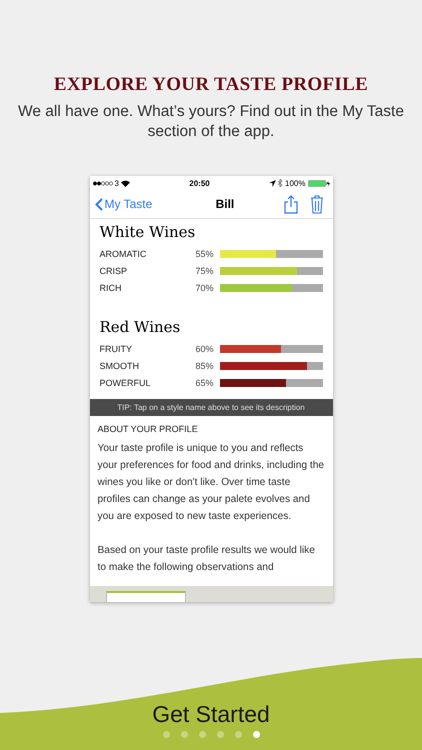  Describe the element at coordinates (148, 365) in the screenshot. I see `style-name: SMOOTH` at that location.